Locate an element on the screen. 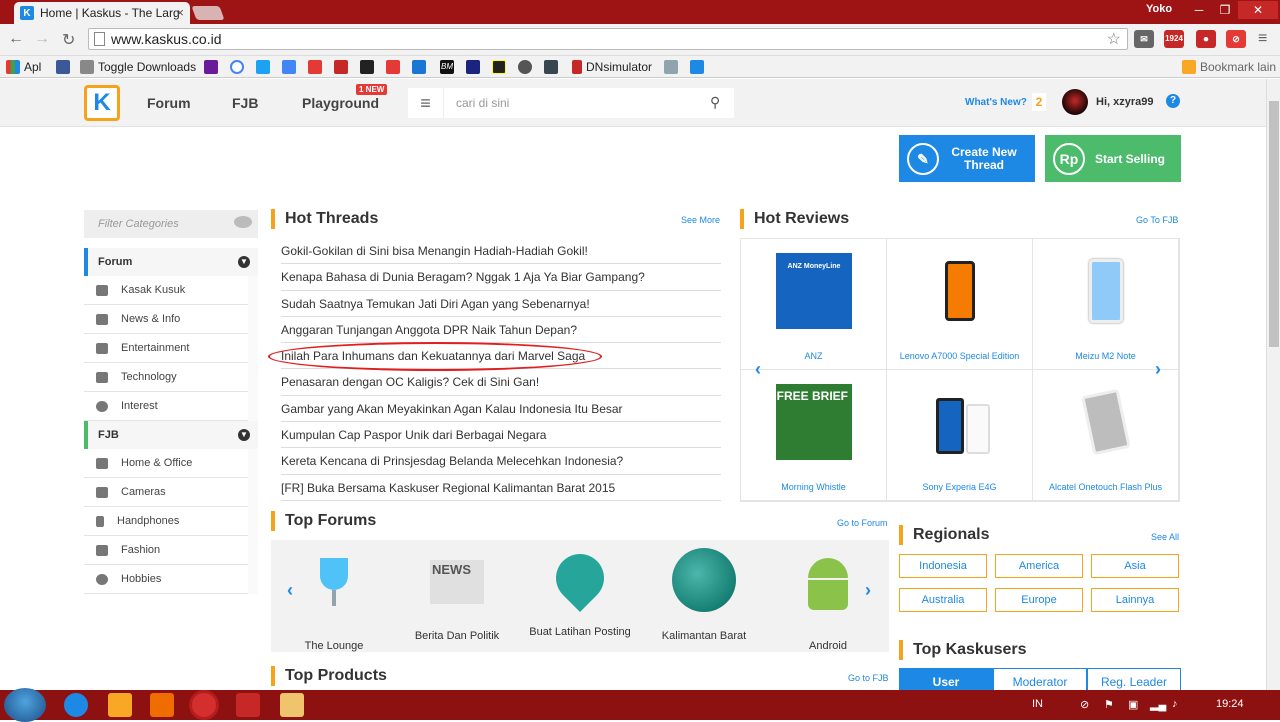 This screenshot has height=722, width=1280. bookmark-toggle-downloads: Toggle Downloads is located at coordinates (138, 67).